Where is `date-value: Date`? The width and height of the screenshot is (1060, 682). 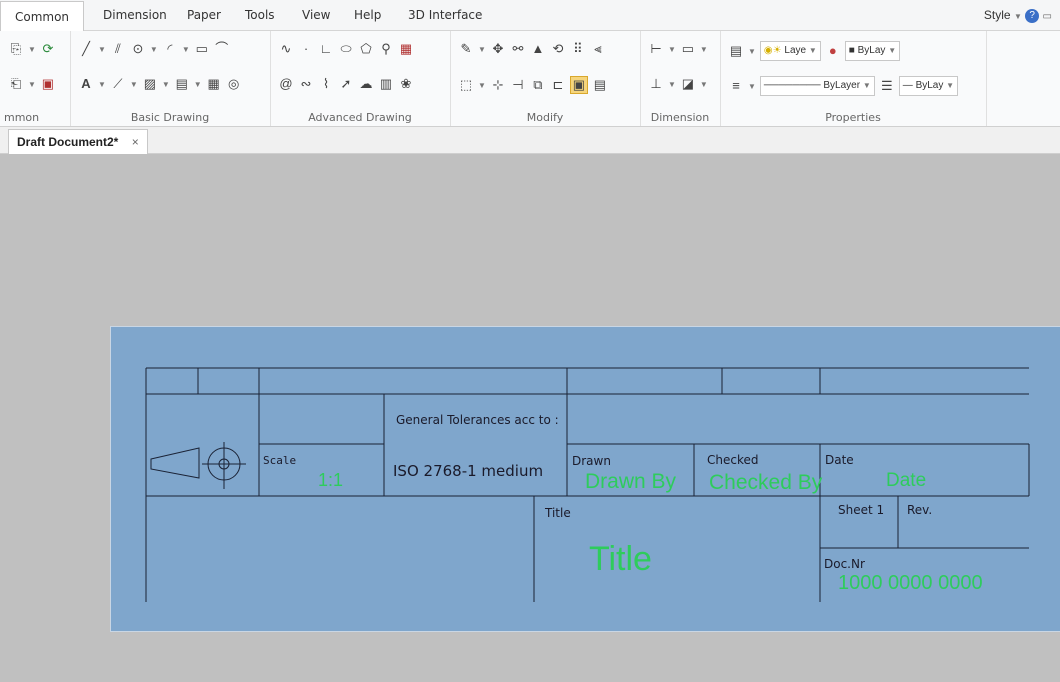 date-value: Date is located at coordinates (906, 480).